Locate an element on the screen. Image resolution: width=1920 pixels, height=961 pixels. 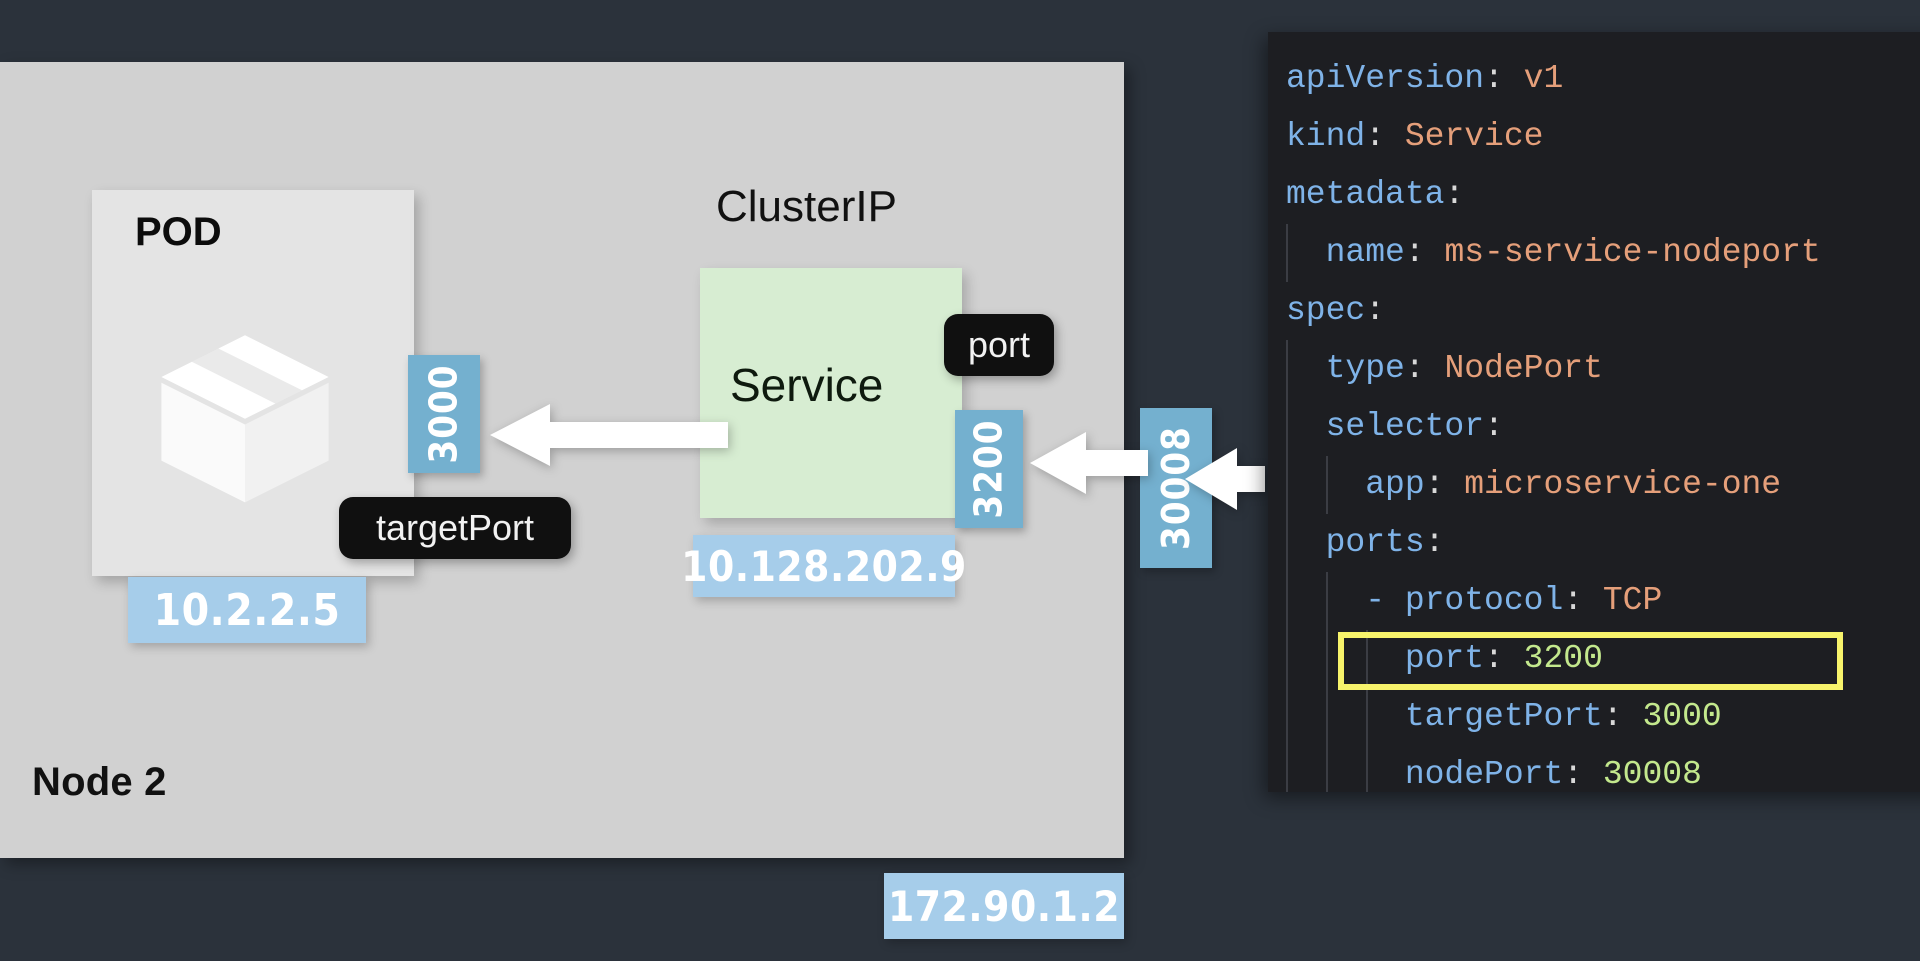
yaml-code-line: metadata: is located at coordinates (1594, 195).